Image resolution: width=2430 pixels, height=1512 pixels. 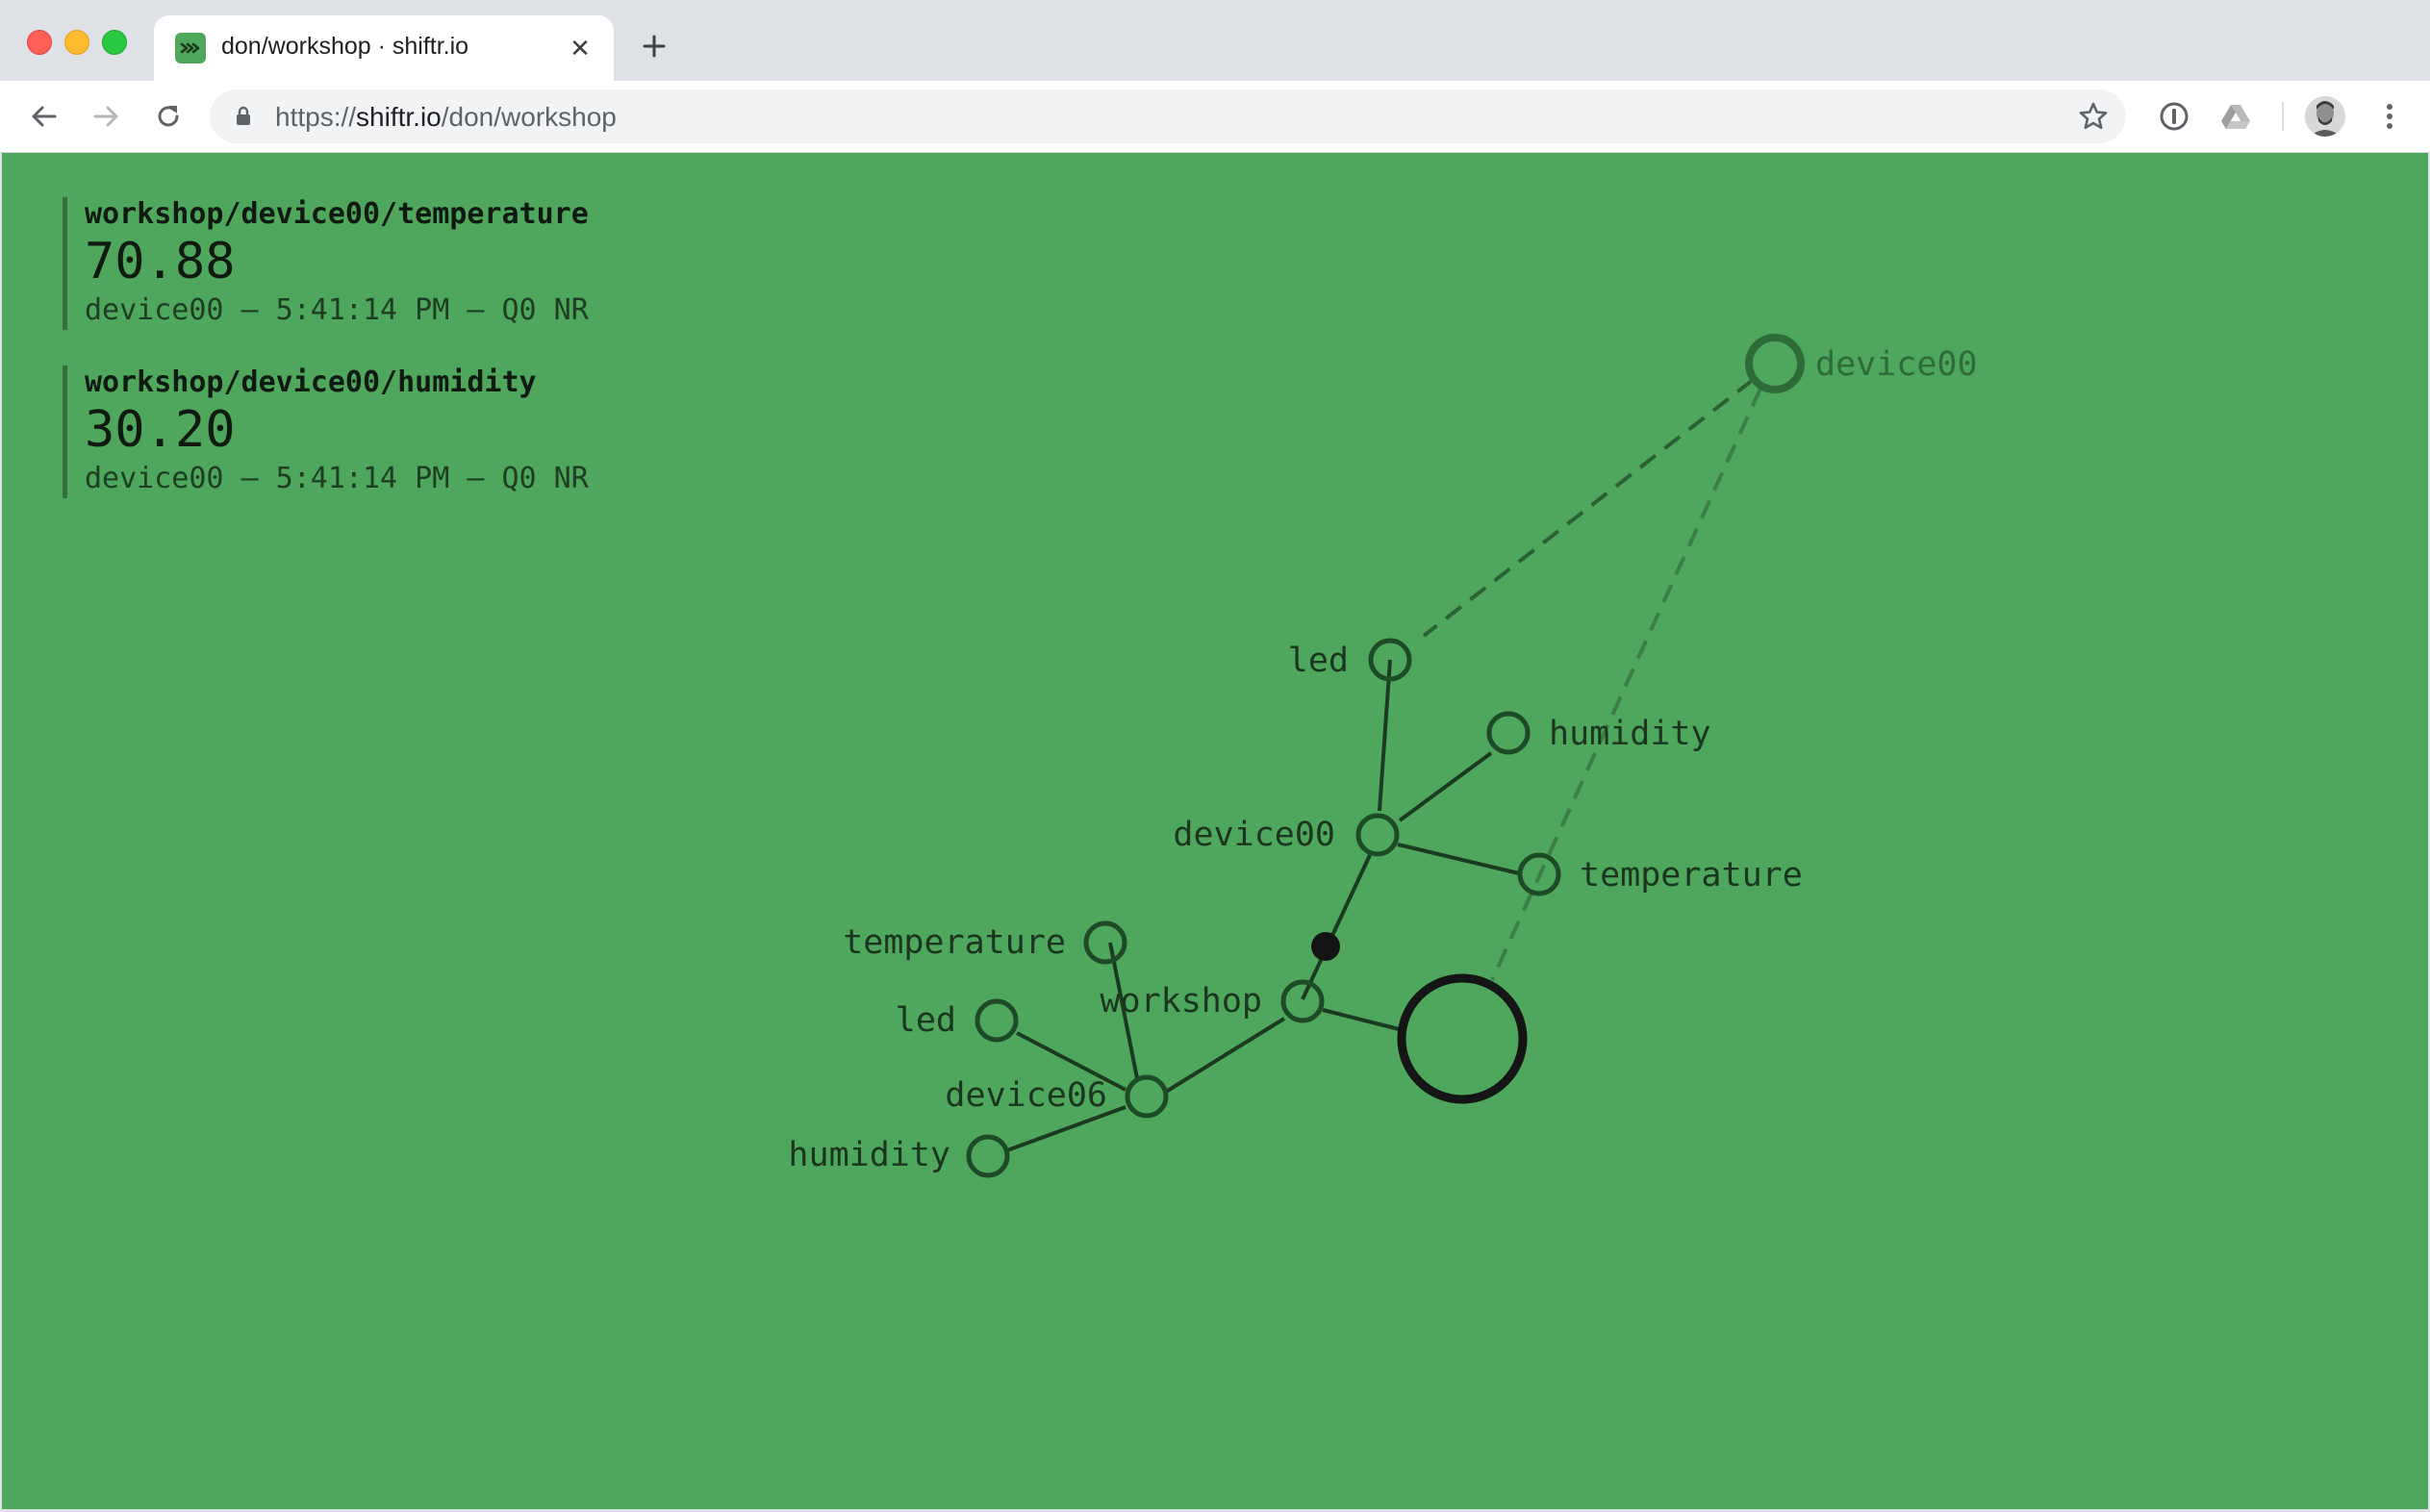 I want to click on back-button, so click(x=44, y=117).